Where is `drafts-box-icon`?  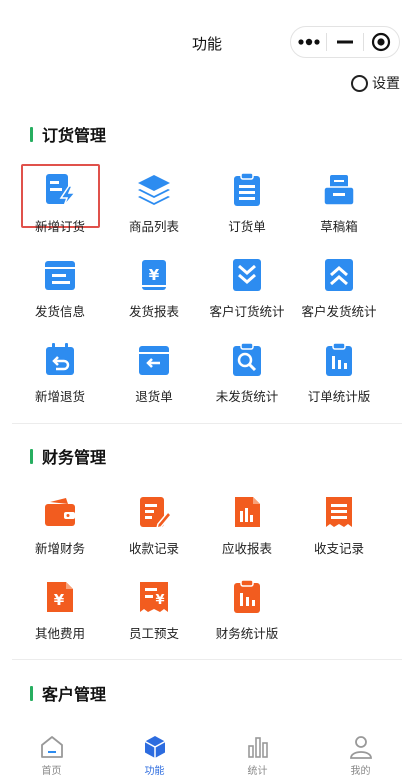 drafts-box-icon is located at coordinates (339, 190).